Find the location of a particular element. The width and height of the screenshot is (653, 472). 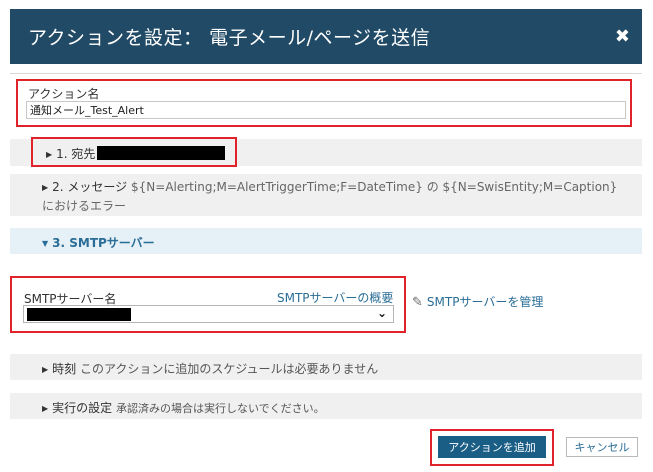

highlight-box-recipients is located at coordinates (134, 152).